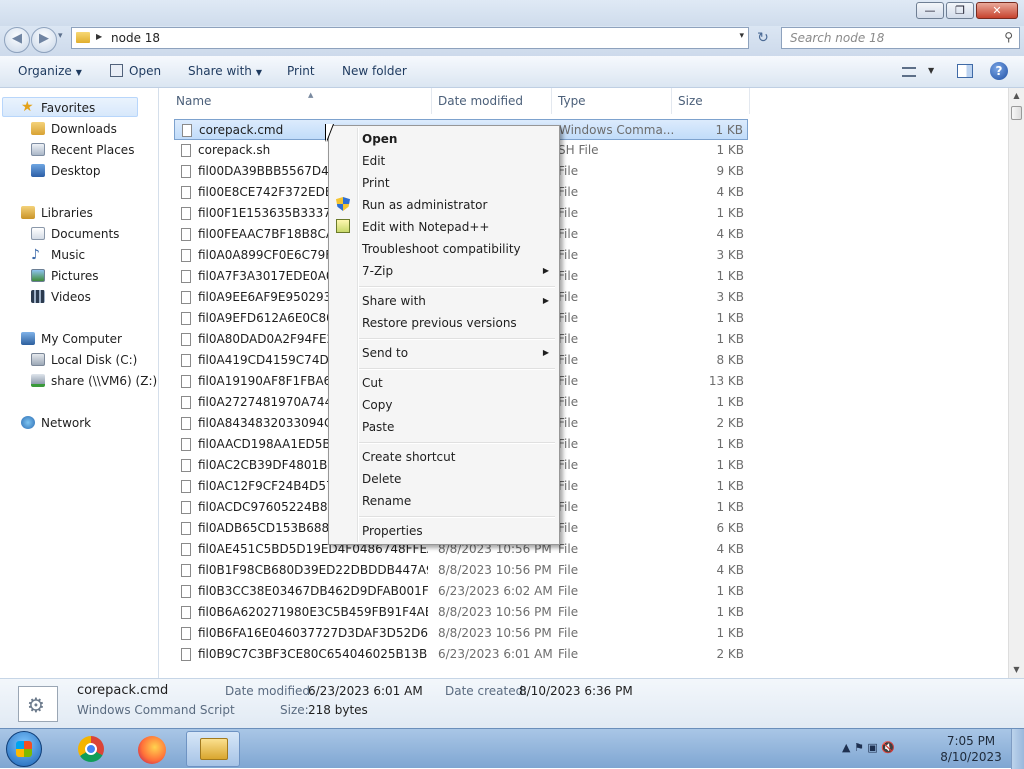  I want to click on menu-item-edit-notepadpp: Edit with Notepad++, so click(444, 227).